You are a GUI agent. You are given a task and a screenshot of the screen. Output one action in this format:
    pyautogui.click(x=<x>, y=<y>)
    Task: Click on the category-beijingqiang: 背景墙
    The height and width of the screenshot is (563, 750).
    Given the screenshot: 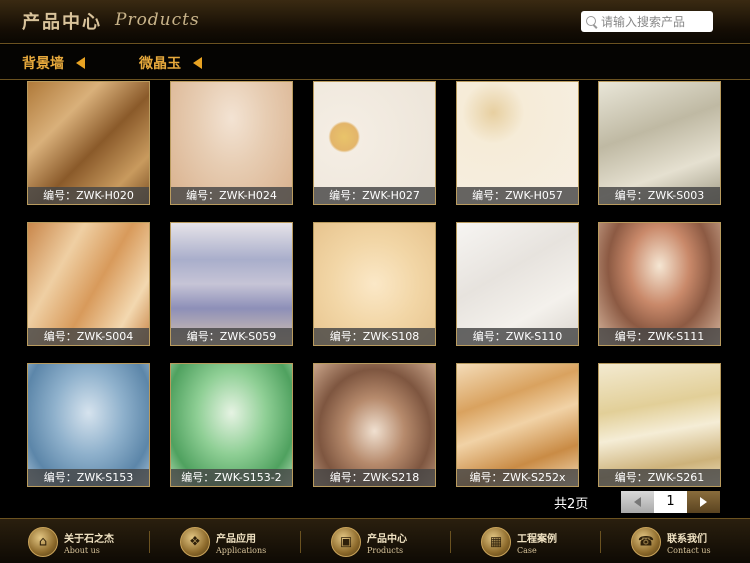 What is the action you would take?
    pyautogui.click(x=53, y=63)
    